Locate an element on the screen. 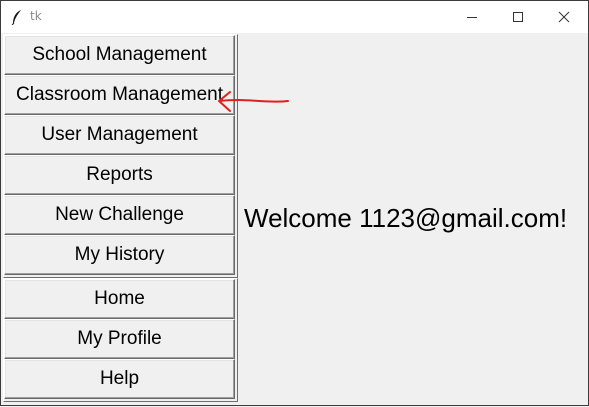 This screenshot has height=407, width=589. user-management-button: User Management is located at coordinates (119, 135).